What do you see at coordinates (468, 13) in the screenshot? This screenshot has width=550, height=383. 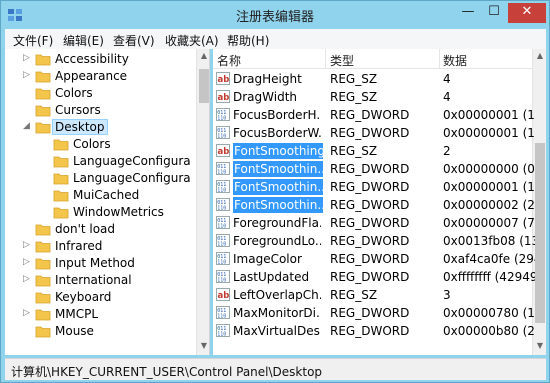 I see `minimize-button: —` at bounding box center [468, 13].